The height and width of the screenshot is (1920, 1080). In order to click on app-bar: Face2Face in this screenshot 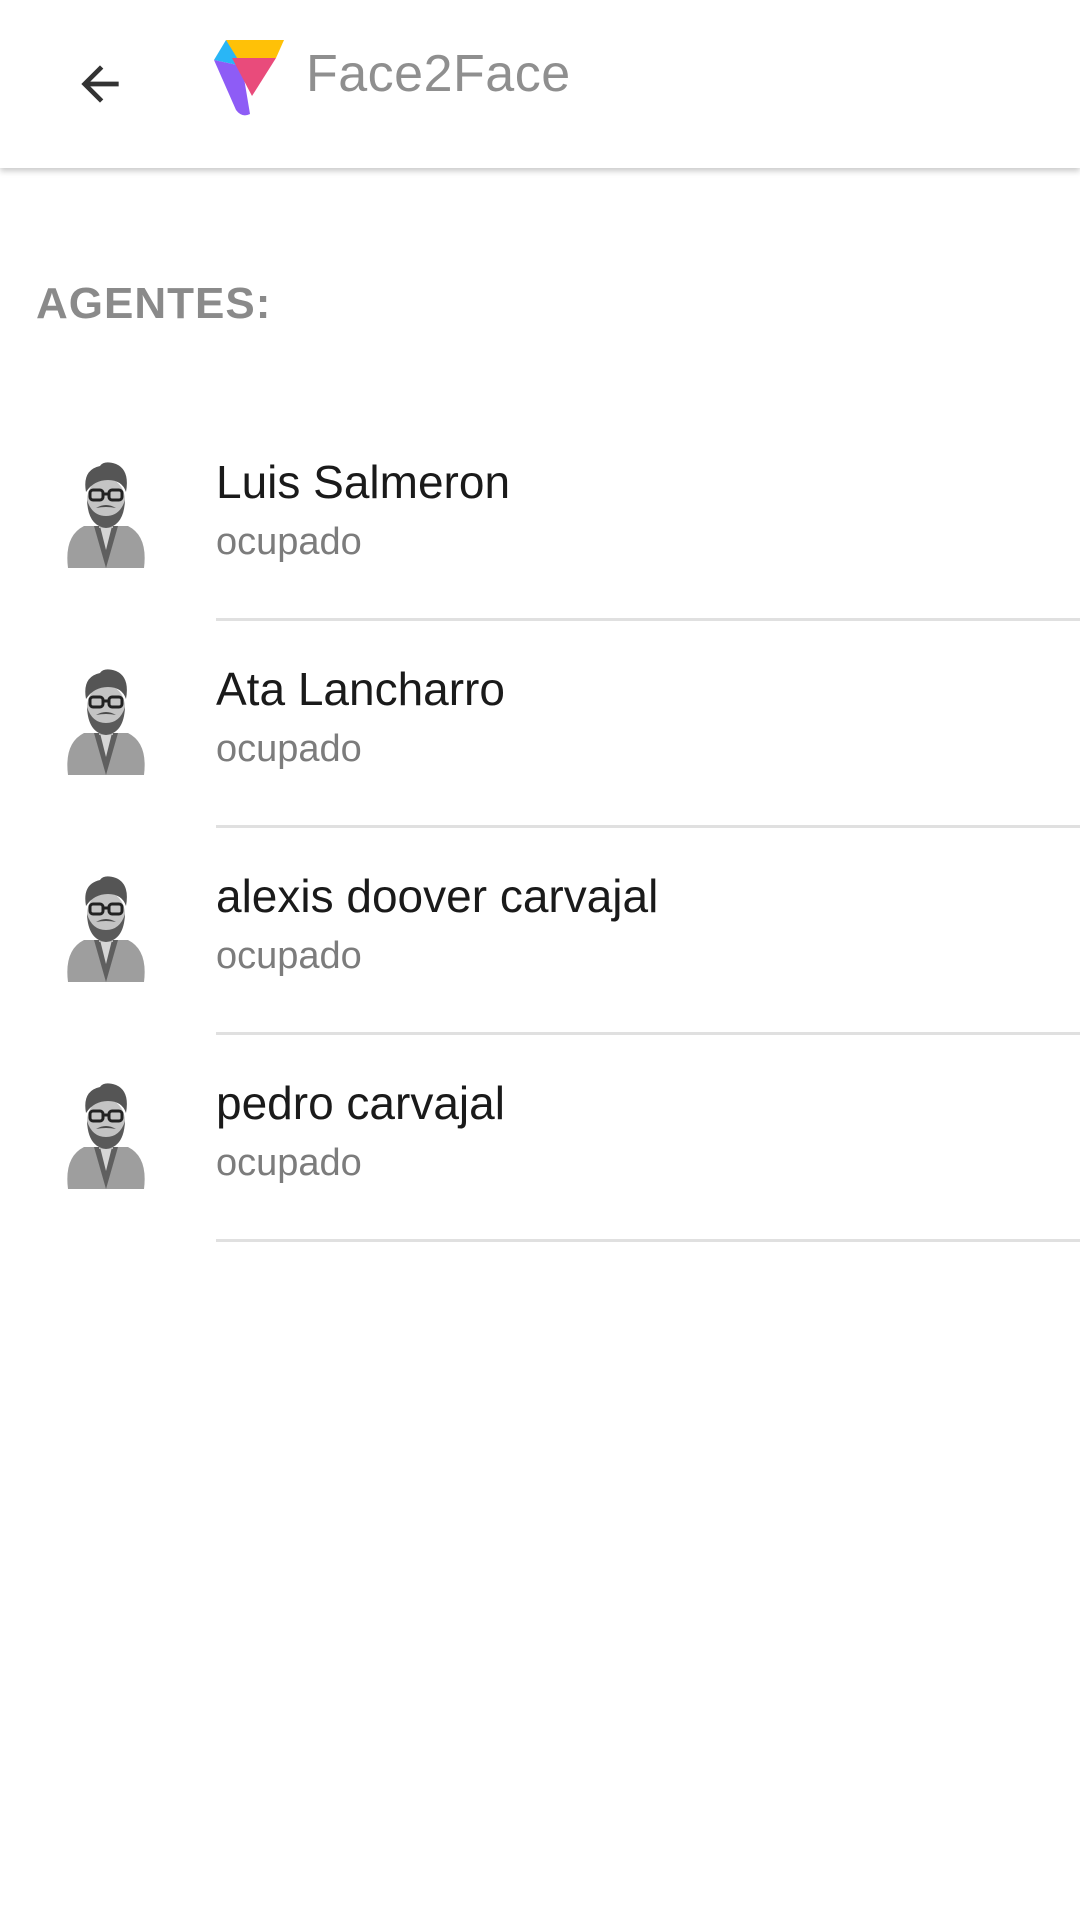, I will do `click(540, 84)`.